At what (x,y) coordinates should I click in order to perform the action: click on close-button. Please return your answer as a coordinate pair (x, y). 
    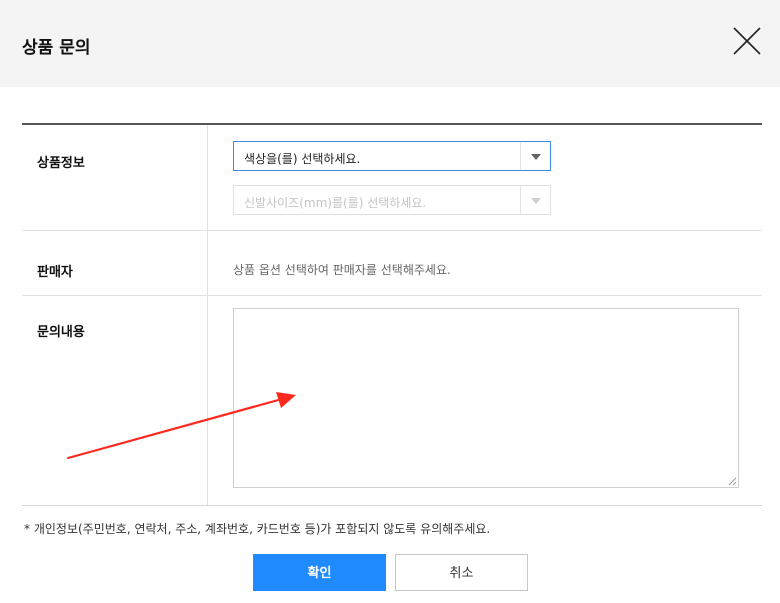
    Looking at the image, I should click on (747, 41).